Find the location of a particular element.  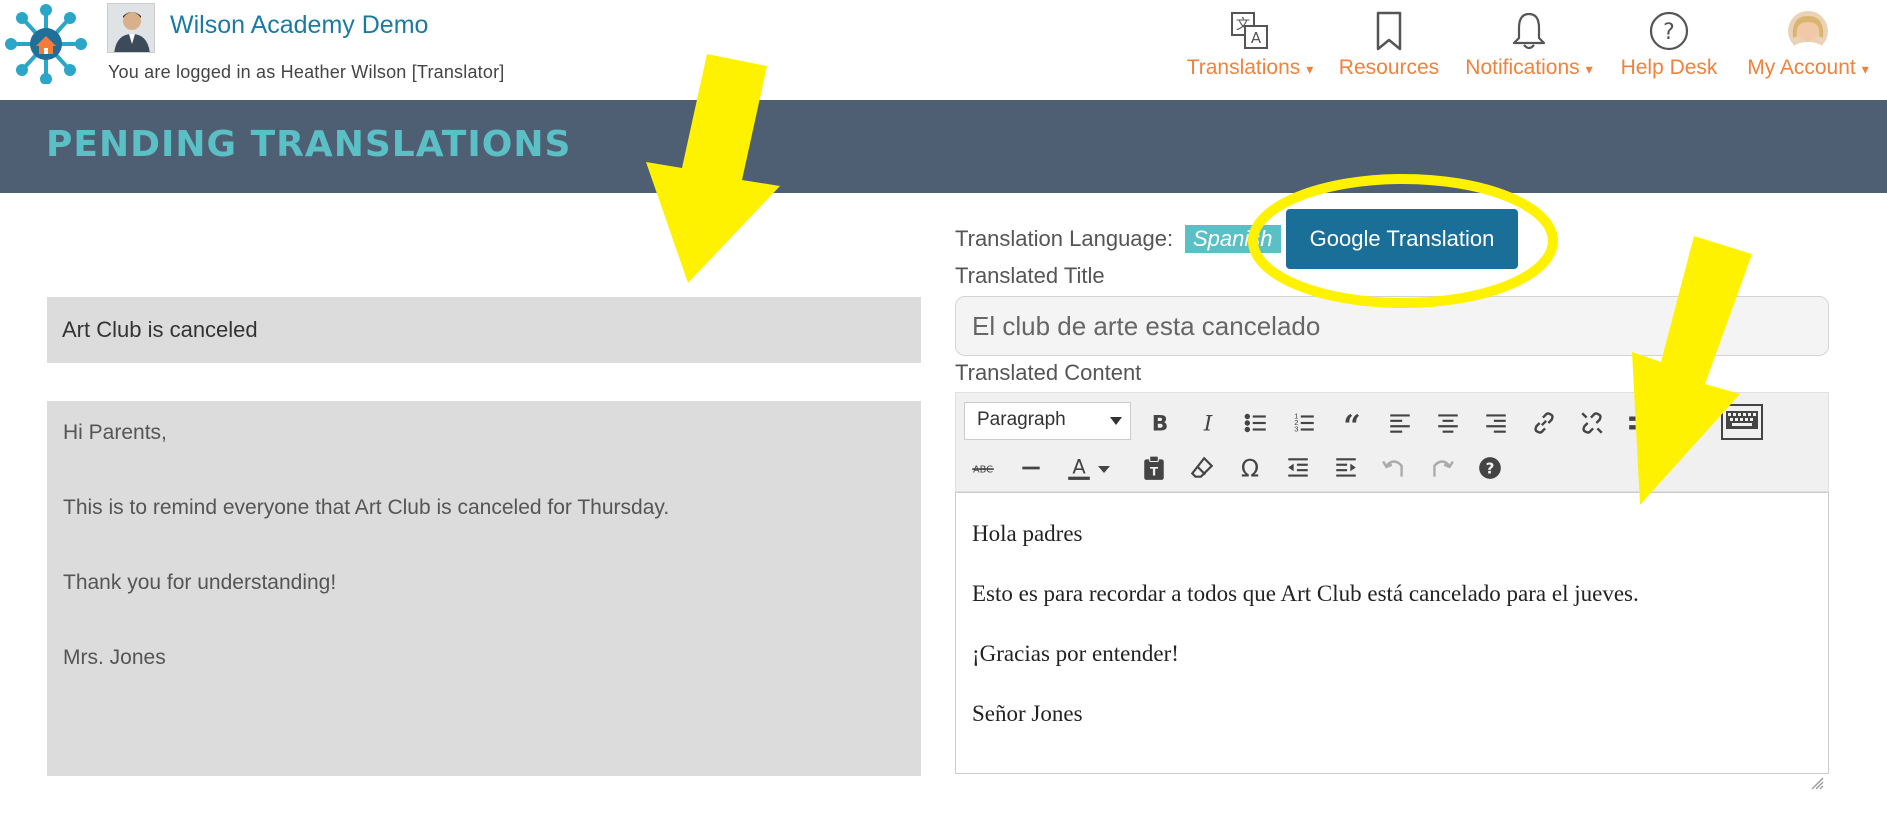

language-badge: Spanish is located at coordinates (1233, 239).